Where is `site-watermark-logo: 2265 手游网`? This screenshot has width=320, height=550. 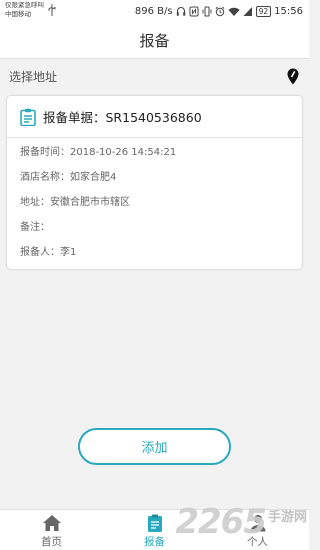
site-watermark-logo: 2265 手游网 is located at coordinates (241, 522).